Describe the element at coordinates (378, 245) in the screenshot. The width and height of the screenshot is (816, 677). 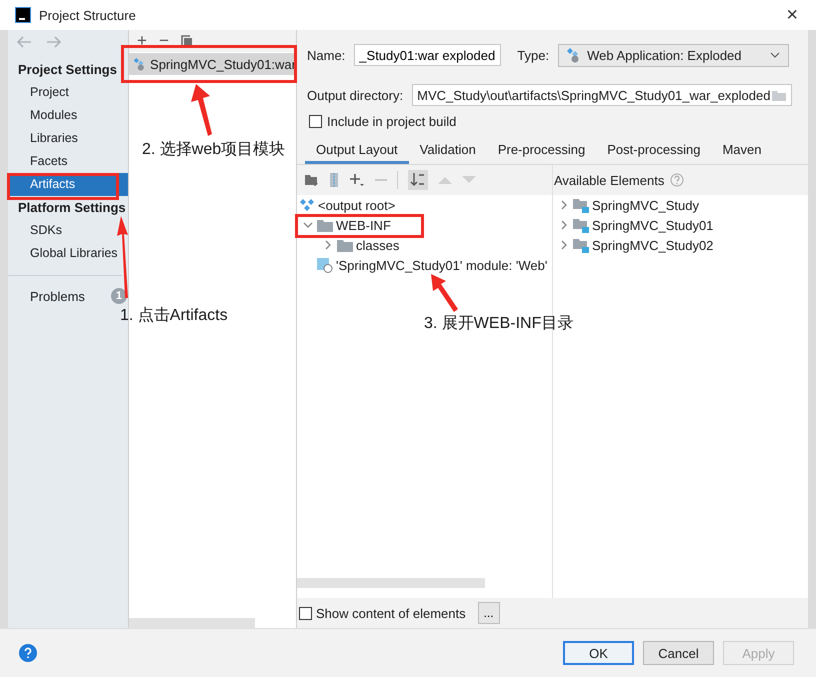
I see `tree-item: classes` at that location.